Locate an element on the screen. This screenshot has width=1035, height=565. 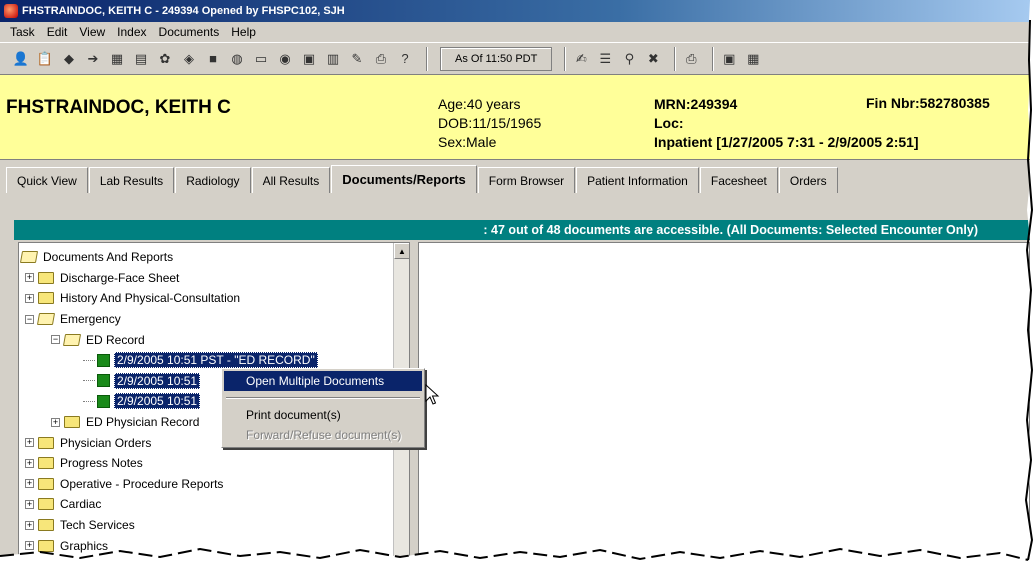
patient-sex: Sex:Male is located at coordinates (467, 142).